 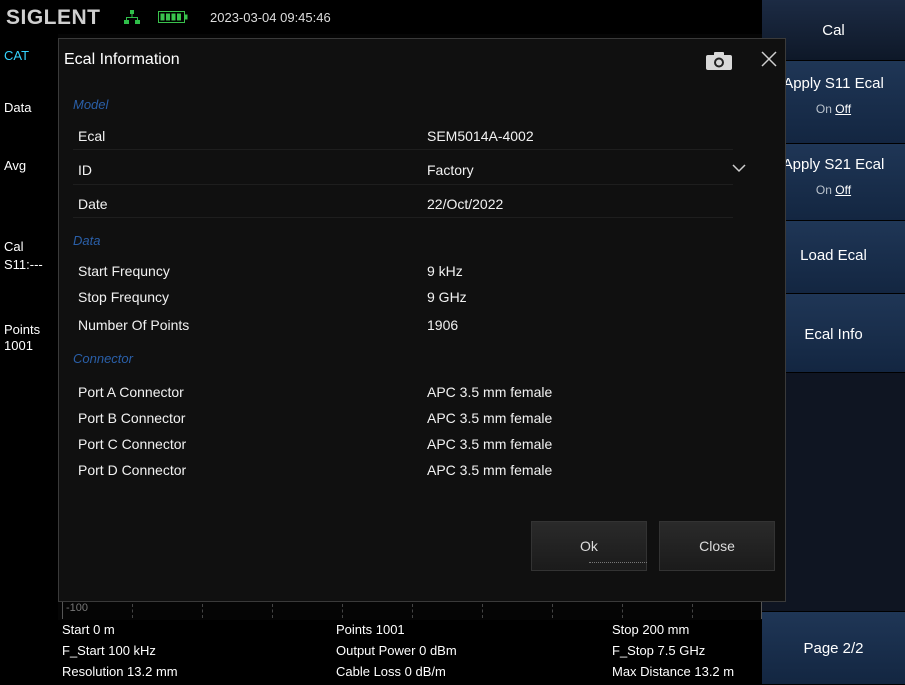 I want to click on close-button: Close, so click(x=717, y=546).